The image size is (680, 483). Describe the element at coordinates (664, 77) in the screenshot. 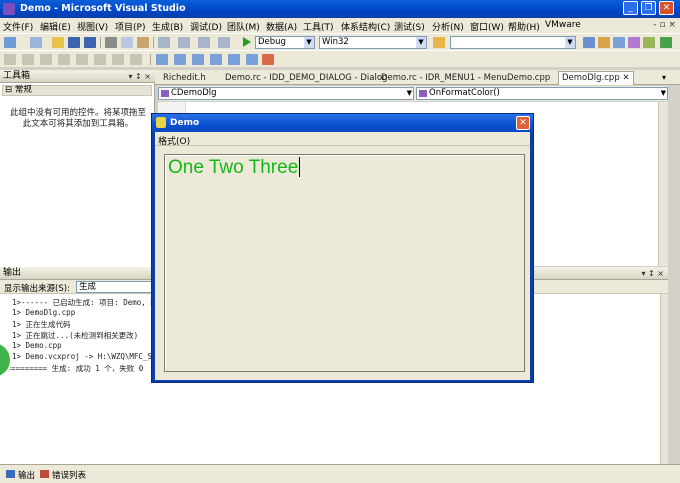

I see `tab-overflow-icon: ▾` at that location.